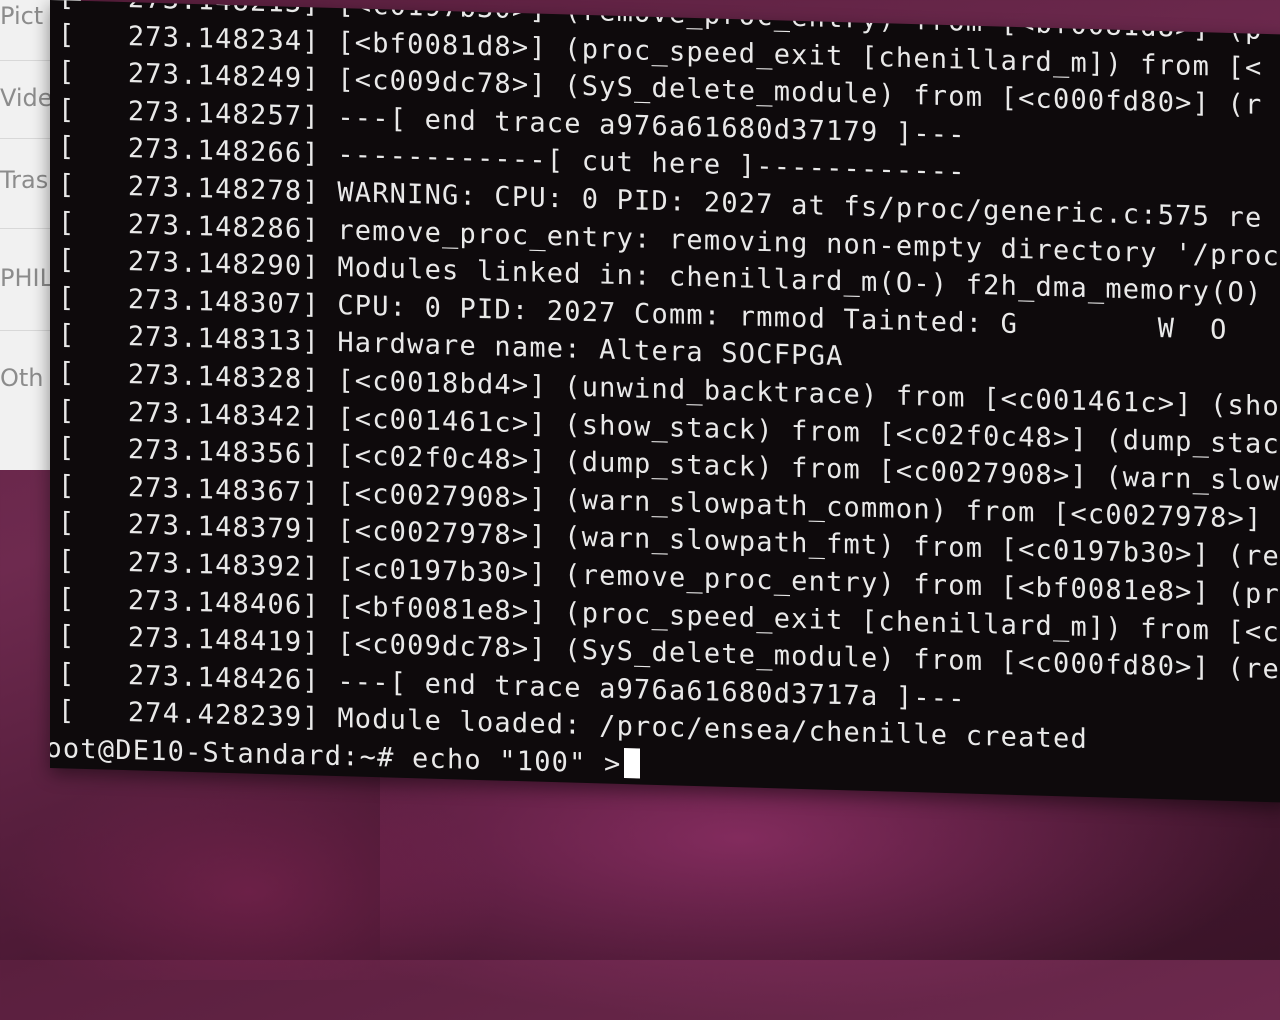  Describe the element at coordinates (189, 338) in the screenshot. I see `log-timestamp: [ 273.148313]` at that location.